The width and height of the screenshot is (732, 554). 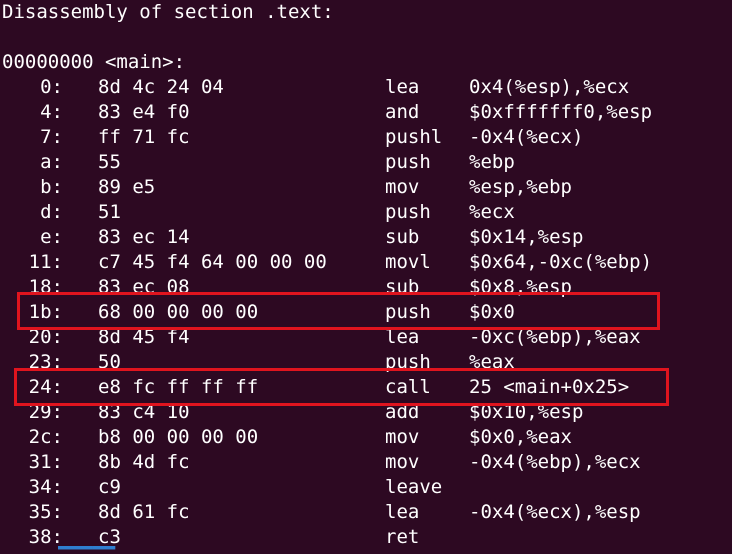 What do you see at coordinates (51, 237) in the screenshot?
I see `address-offset: e:` at bounding box center [51, 237].